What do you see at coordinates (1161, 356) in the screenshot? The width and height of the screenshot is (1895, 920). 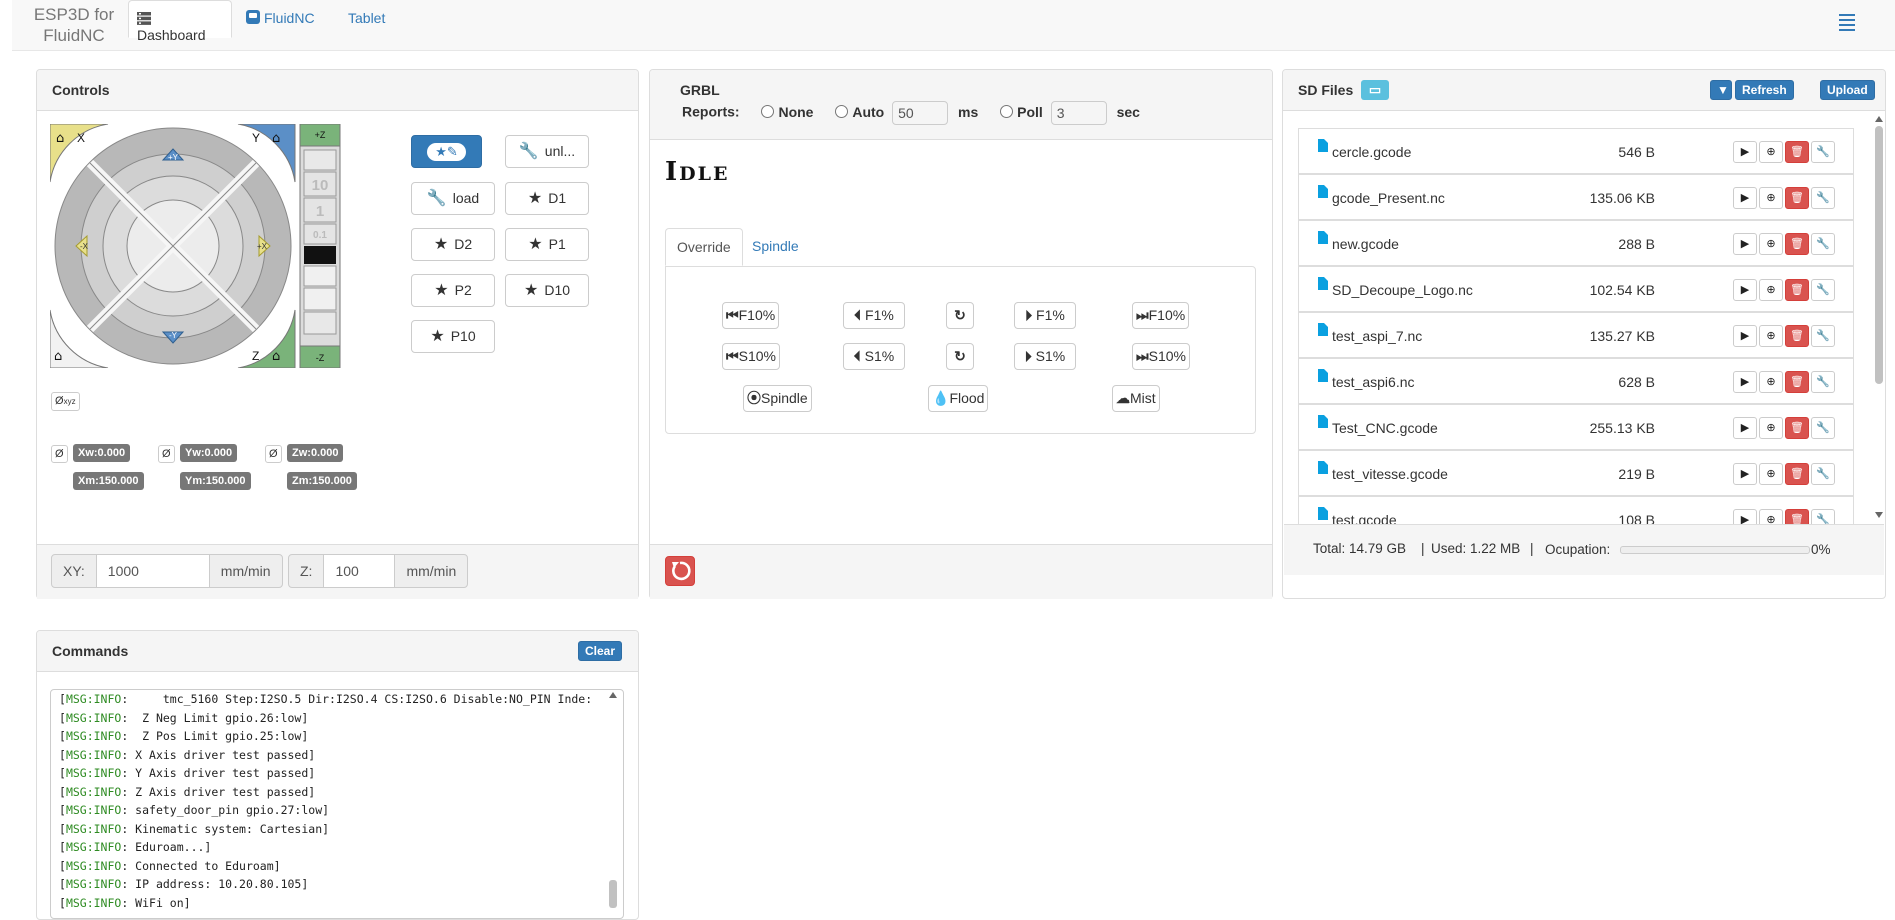 I see `speed-plus-10-button: ⏭S10%` at bounding box center [1161, 356].